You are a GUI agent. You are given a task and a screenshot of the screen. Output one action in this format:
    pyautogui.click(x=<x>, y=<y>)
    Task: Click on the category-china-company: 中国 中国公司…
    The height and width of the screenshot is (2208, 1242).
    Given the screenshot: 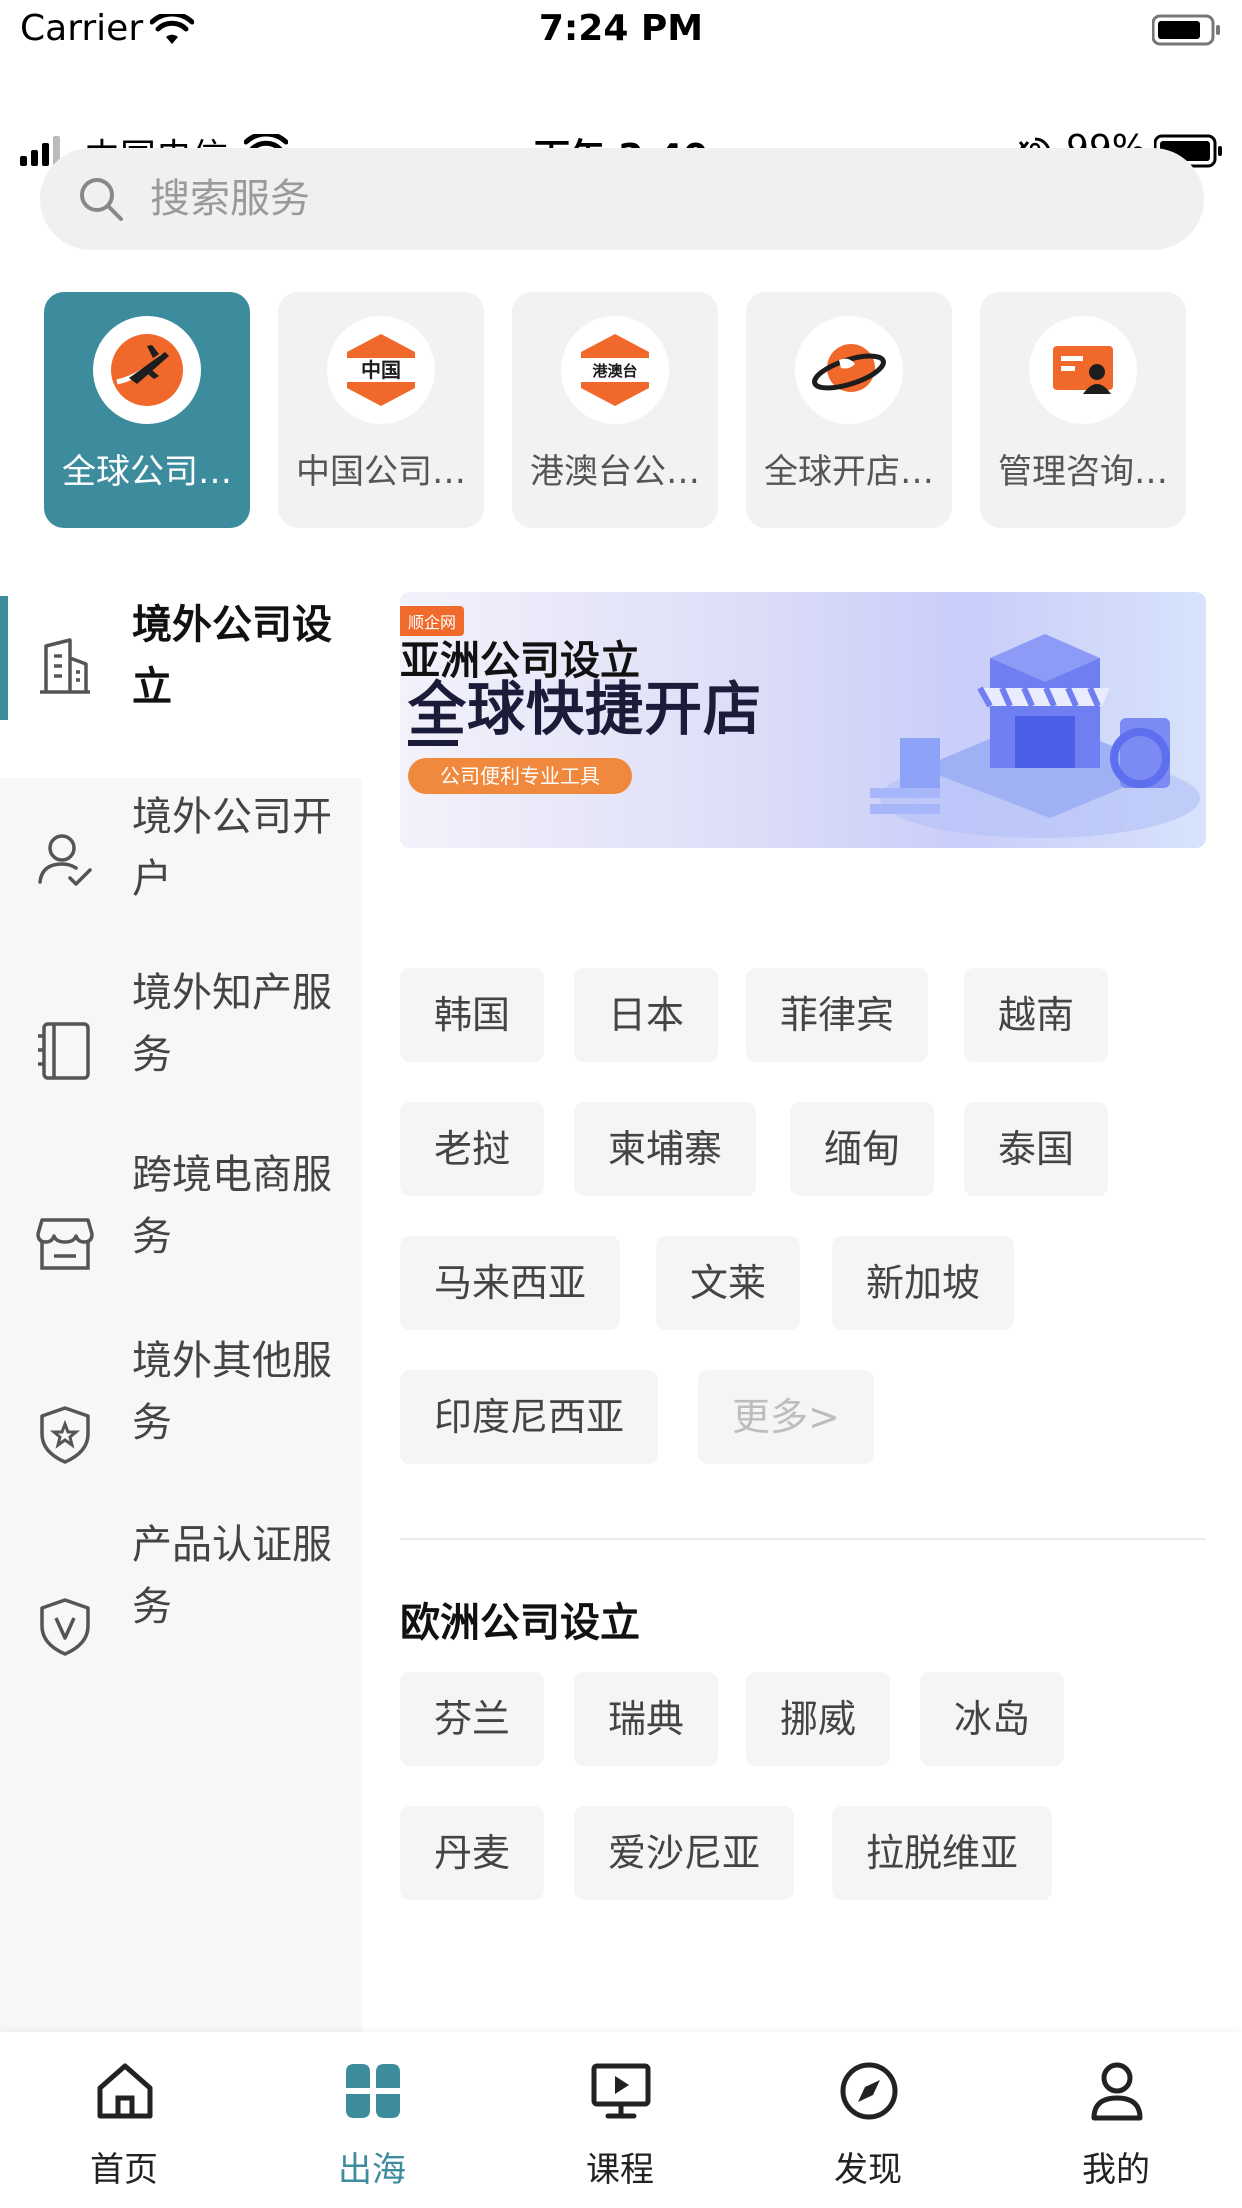 What is the action you would take?
    pyautogui.click(x=381, y=410)
    